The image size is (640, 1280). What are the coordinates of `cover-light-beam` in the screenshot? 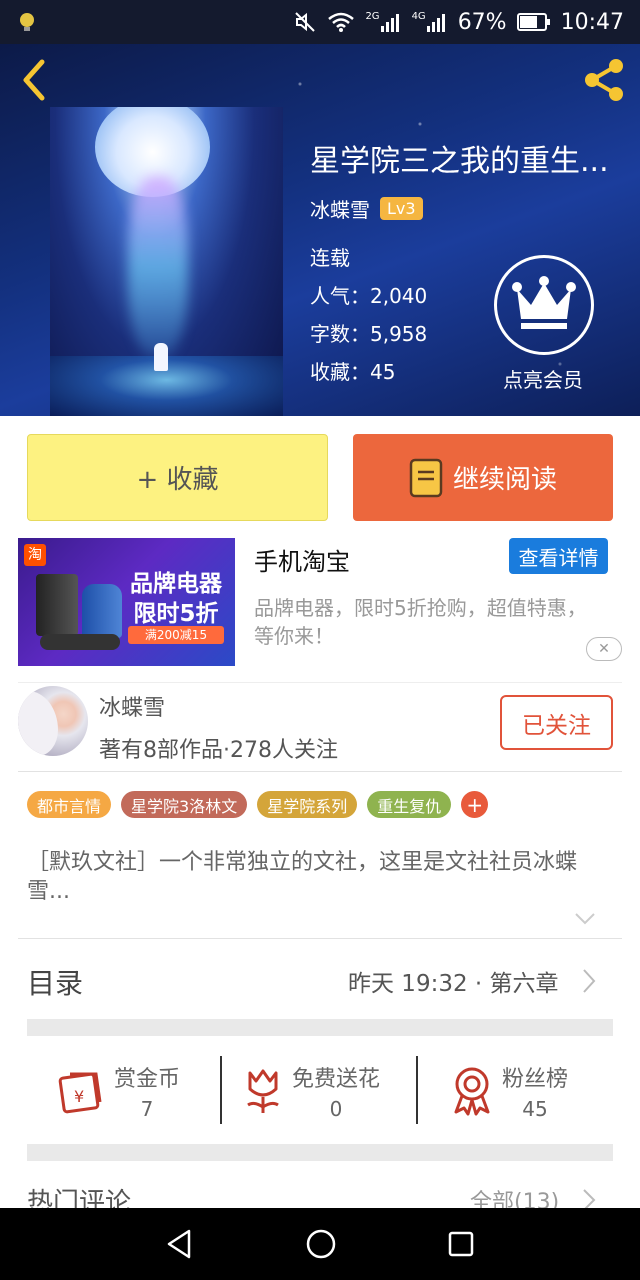 It's located at (158, 267).